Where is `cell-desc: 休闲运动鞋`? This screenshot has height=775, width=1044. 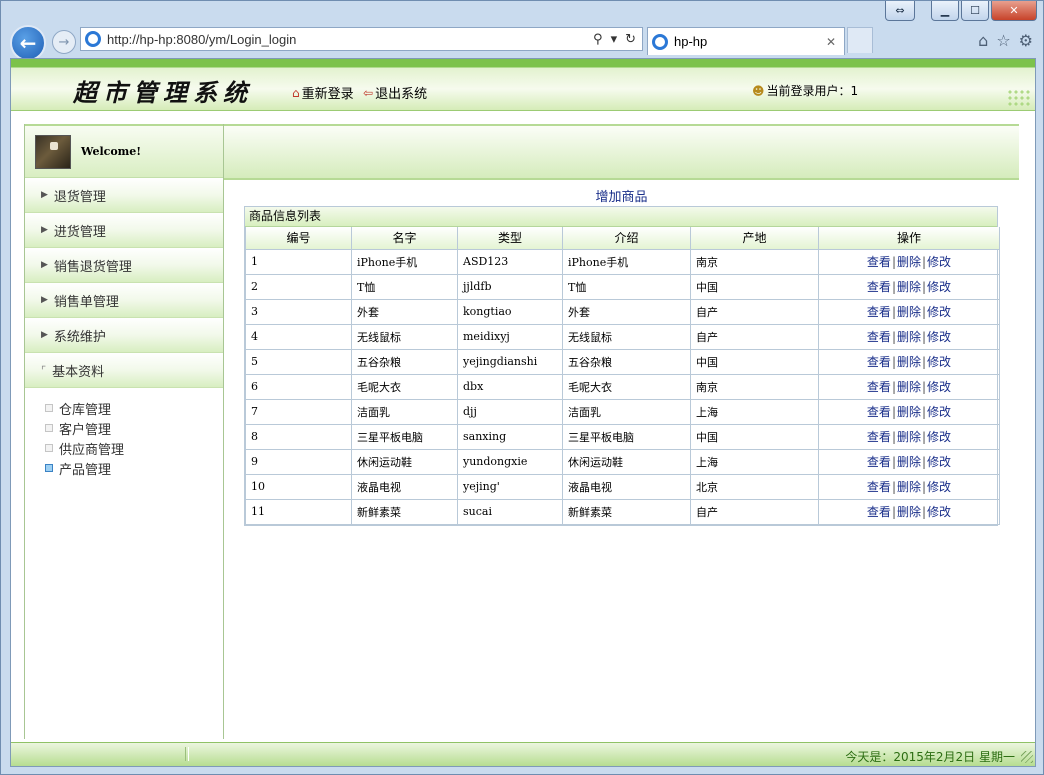
cell-desc: 休闲运动鞋 is located at coordinates (626, 461).